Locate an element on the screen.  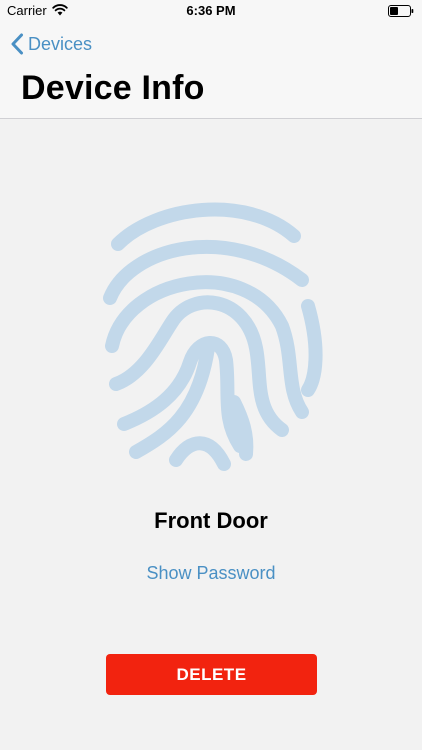
battery-icon is located at coordinates (401, 11).